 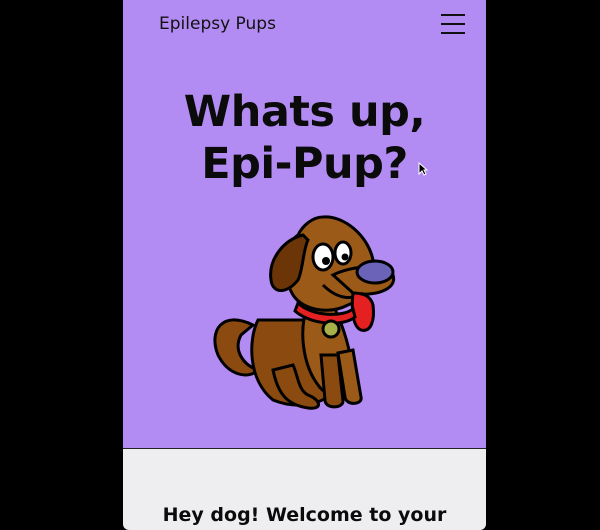 I want to click on hero-title-line-1: Whats up,, so click(x=304, y=112).